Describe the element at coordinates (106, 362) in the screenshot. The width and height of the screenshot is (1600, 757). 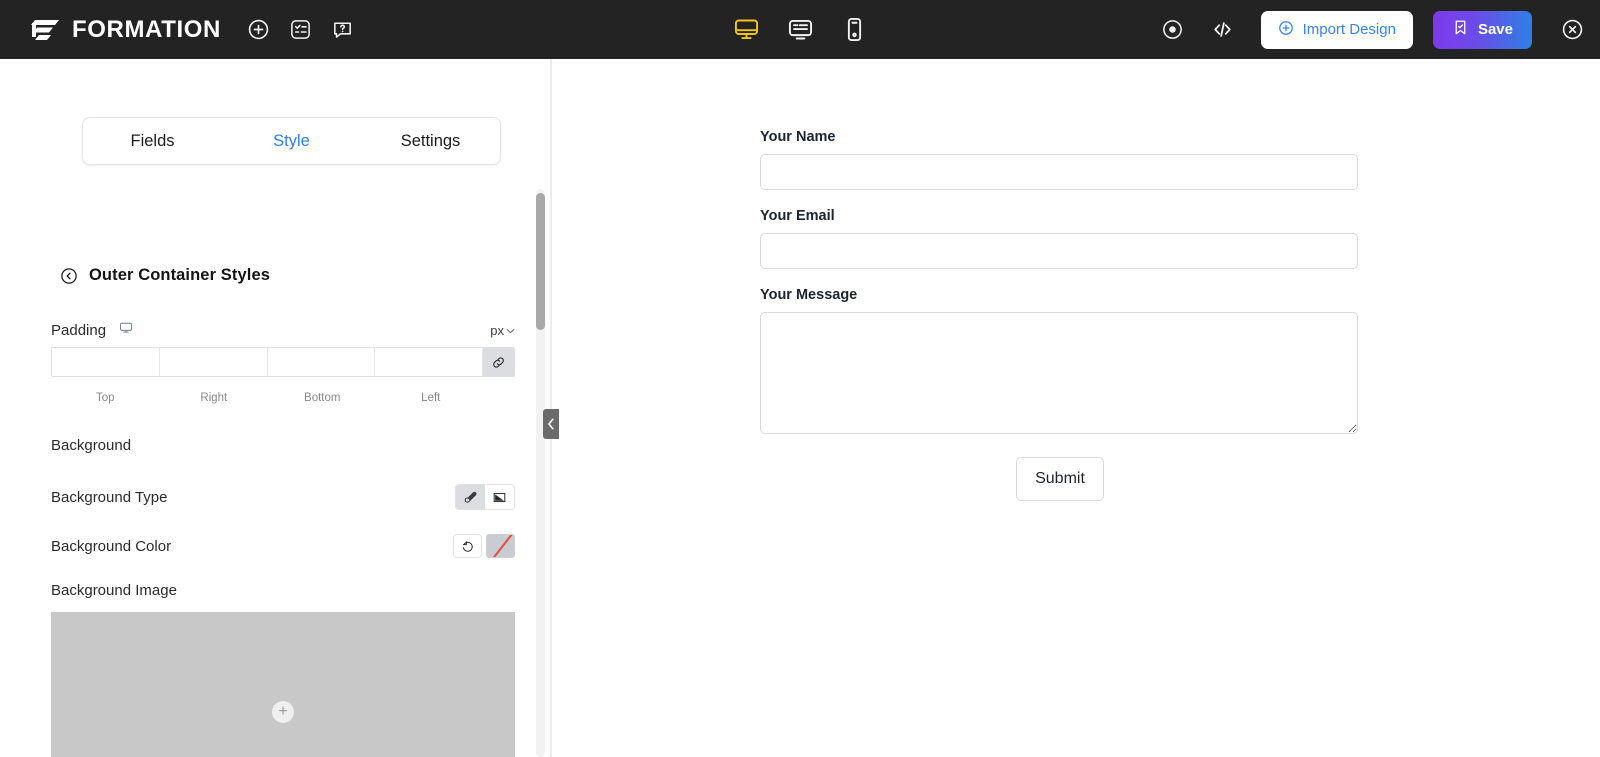
I see `padding-top-input` at that location.